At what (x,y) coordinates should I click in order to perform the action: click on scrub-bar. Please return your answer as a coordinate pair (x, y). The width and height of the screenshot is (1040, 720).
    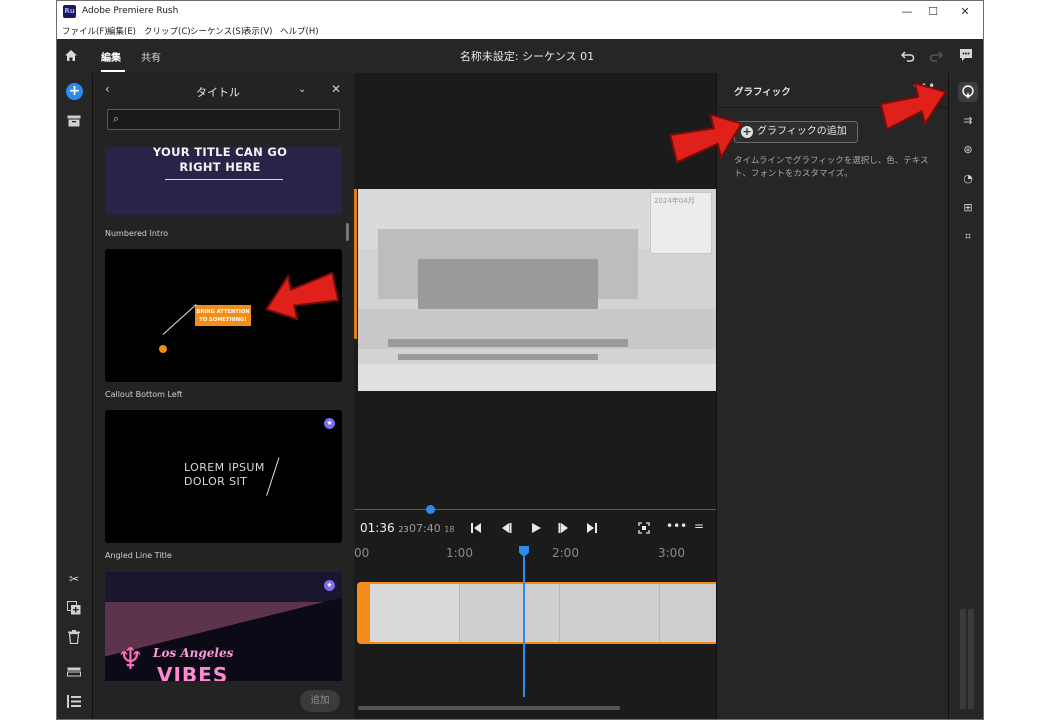
    Looking at the image, I should click on (535, 509).